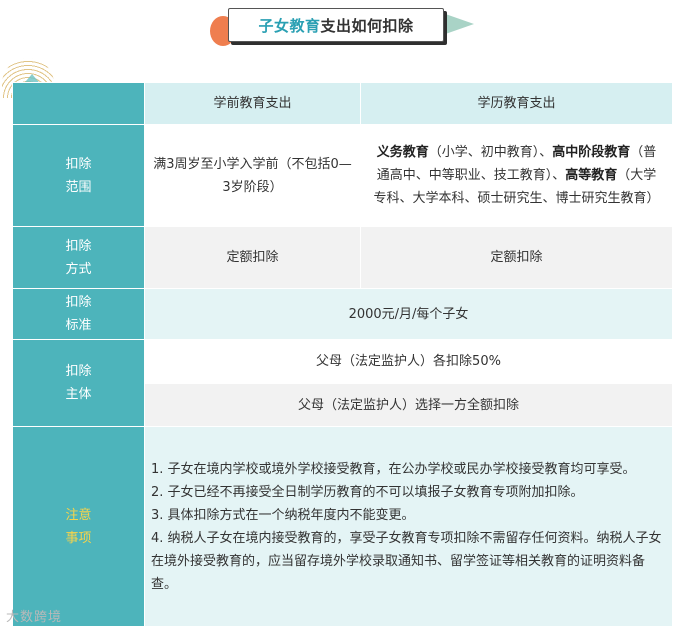 The height and width of the screenshot is (634, 682). Describe the element at coordinates (252, 257) in the screenshot. I see `method-preschool: 定额扣除` at that location.